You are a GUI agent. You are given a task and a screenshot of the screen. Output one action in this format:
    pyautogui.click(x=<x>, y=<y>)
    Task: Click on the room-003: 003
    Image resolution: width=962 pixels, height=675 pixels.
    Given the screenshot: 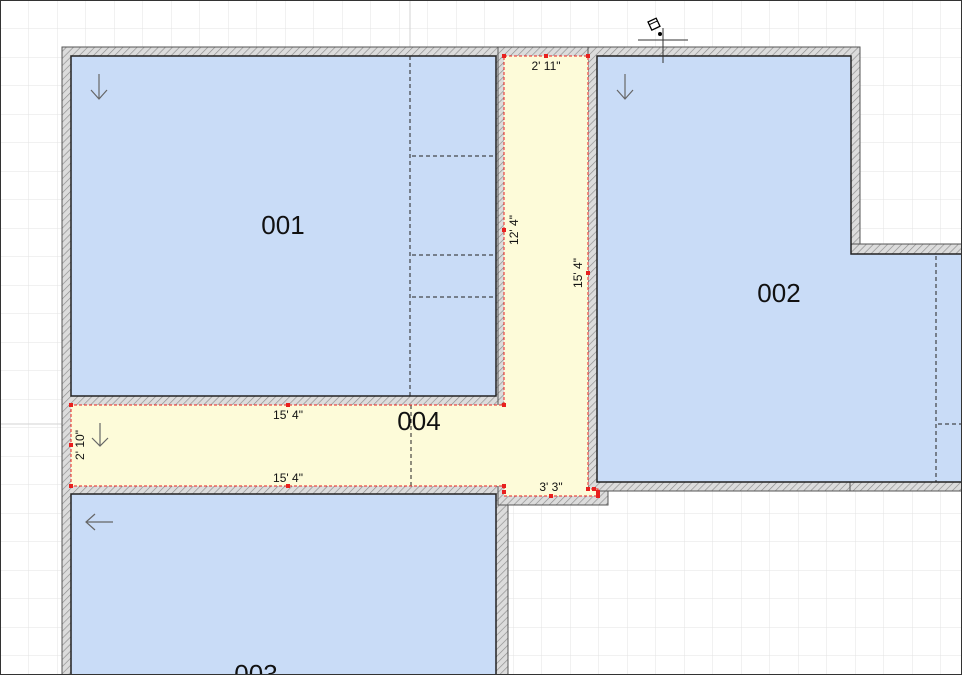 What is the action you would take?
    pyautogui.click(x=283, y=584)
    